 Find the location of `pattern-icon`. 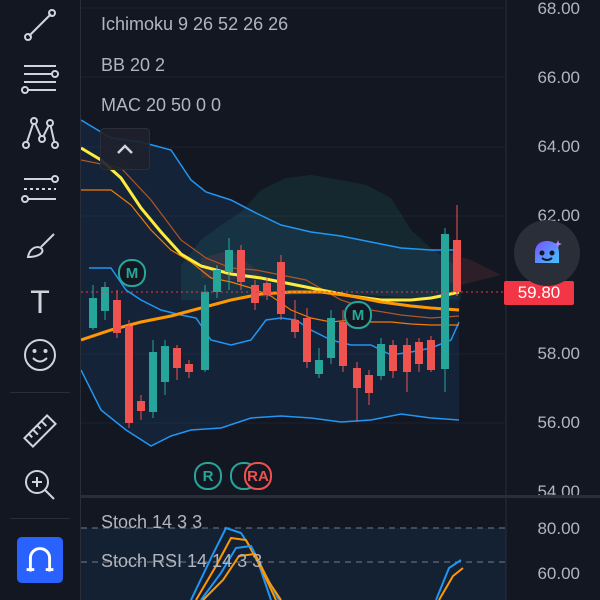

pattern-icon is located at coordinates (40, 133).